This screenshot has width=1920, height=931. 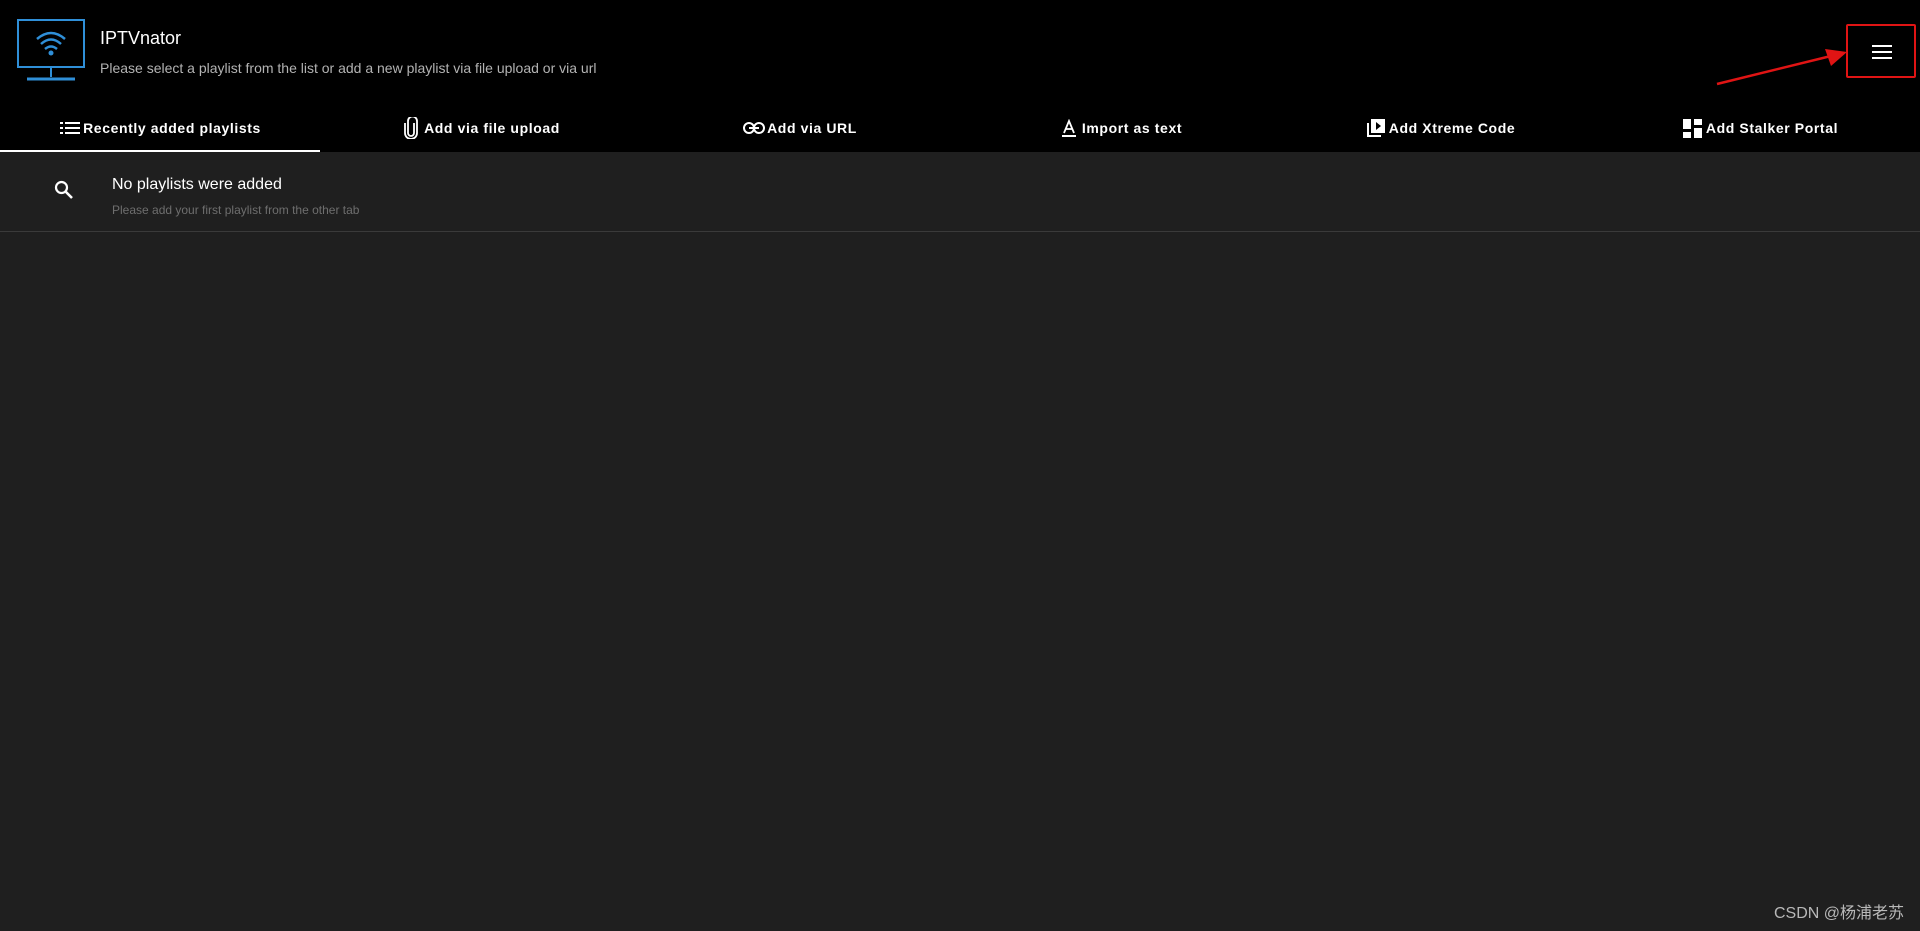 What do you see at coordinates (1452, 128) in the screenshot?
I see `tab-label: Add Xtreme Code` at bounding box center [1452, 128].